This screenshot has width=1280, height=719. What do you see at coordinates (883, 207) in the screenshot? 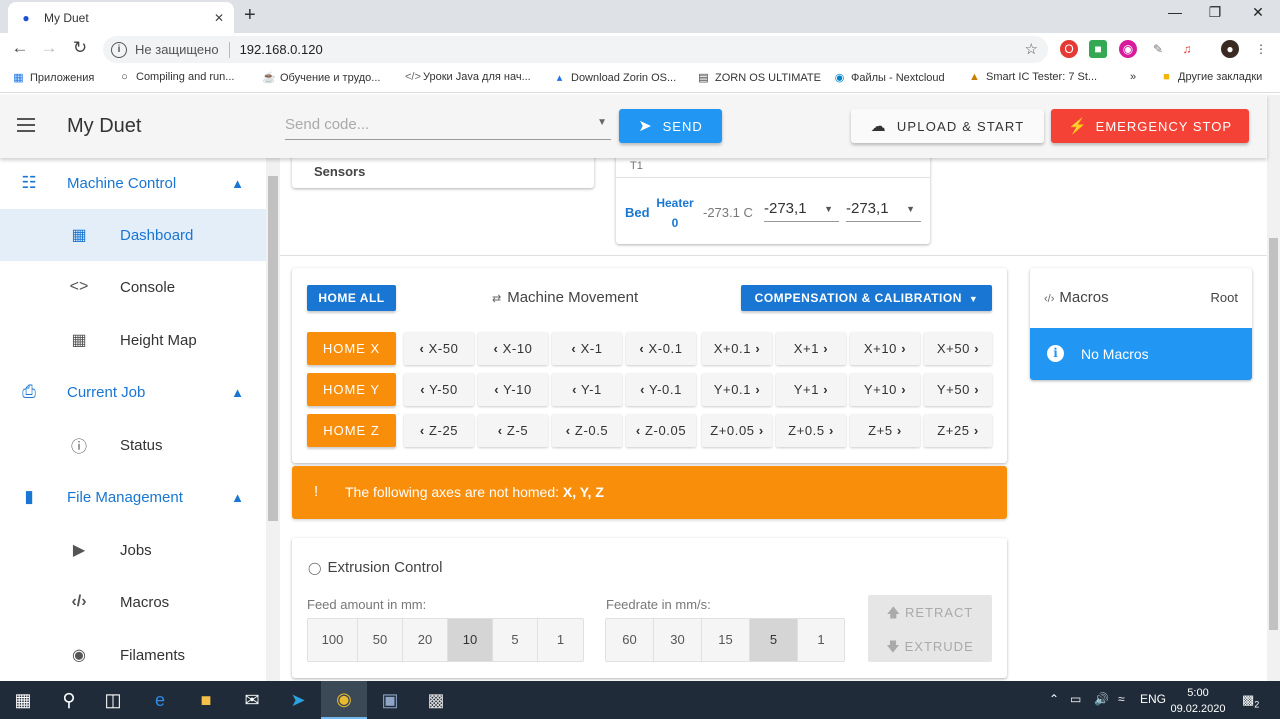
I see `bed-standby-temp-select: -273,1 ▼` at bounding box center [883, 207].